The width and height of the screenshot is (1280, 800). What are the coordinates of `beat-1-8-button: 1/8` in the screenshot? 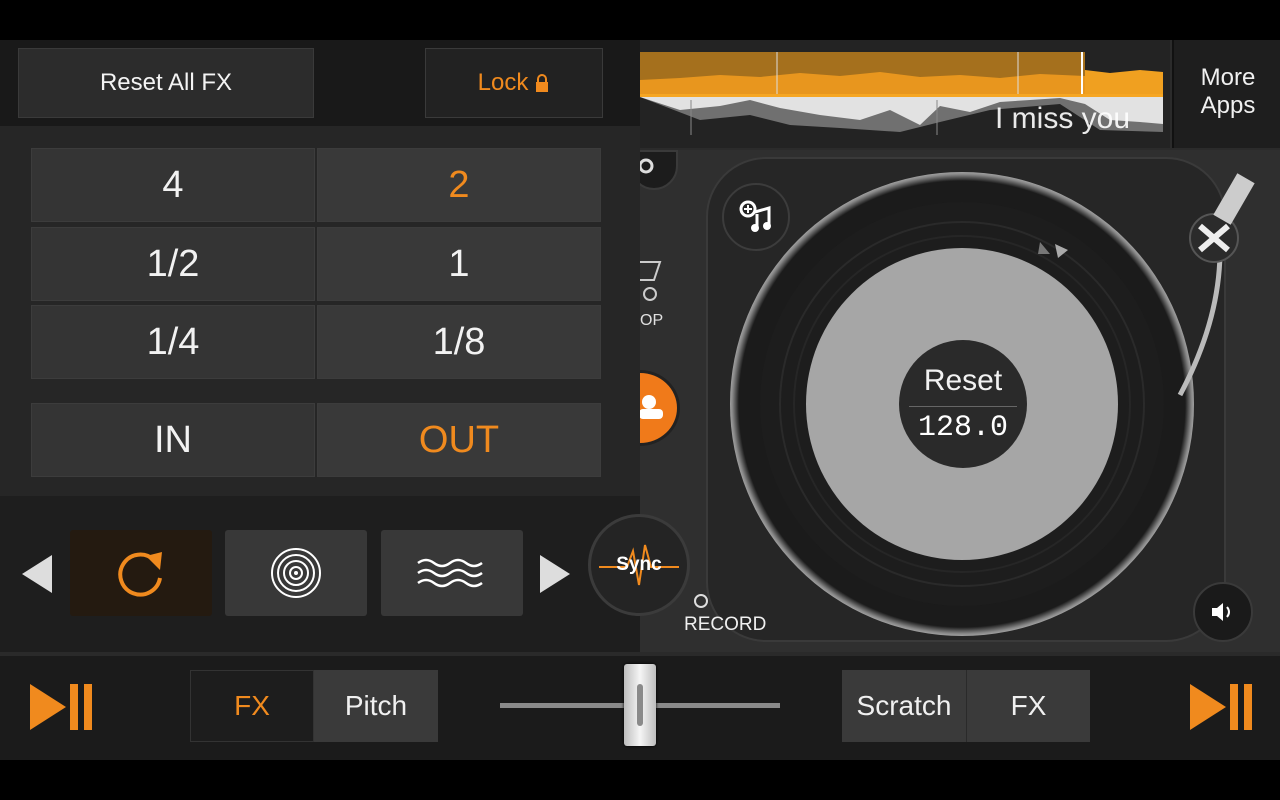 It's located at (459, 342).